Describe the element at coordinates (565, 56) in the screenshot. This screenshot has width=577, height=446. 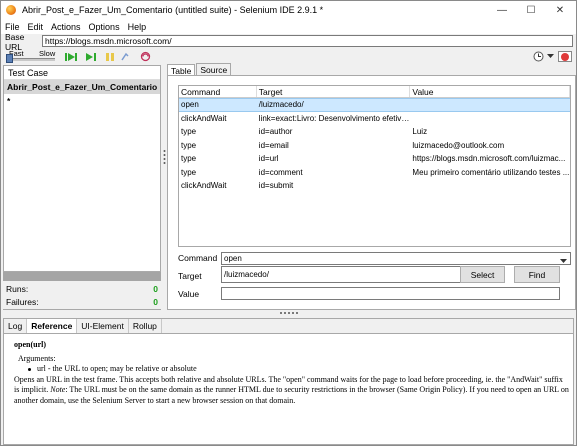
I see `record-icon` at that location.